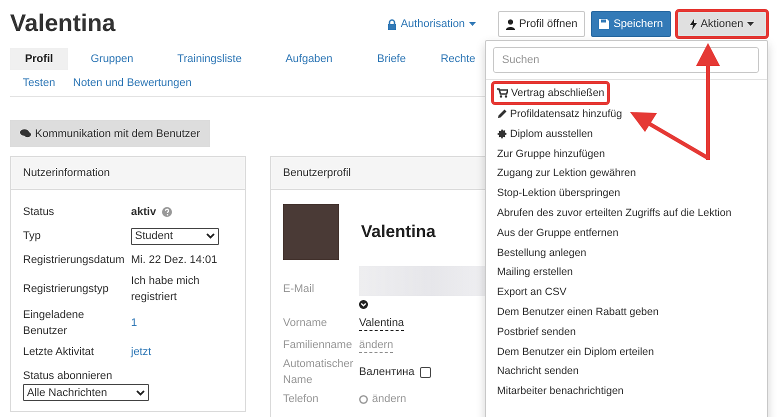 The image size is (777, 417). I want to click on tab: Noten und Bewertungen, so click(130, 83).